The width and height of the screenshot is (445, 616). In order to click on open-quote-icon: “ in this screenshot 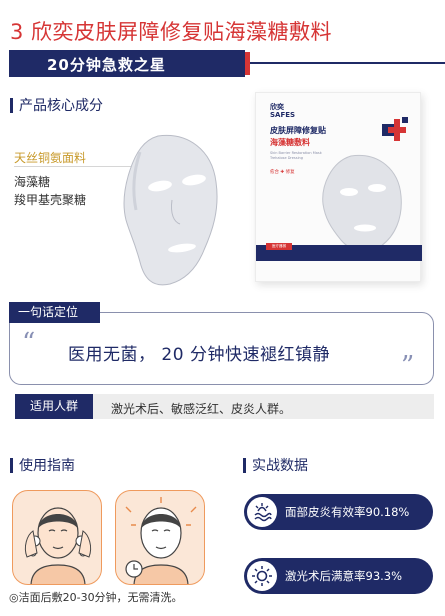, I will do `click(29, 343)`.